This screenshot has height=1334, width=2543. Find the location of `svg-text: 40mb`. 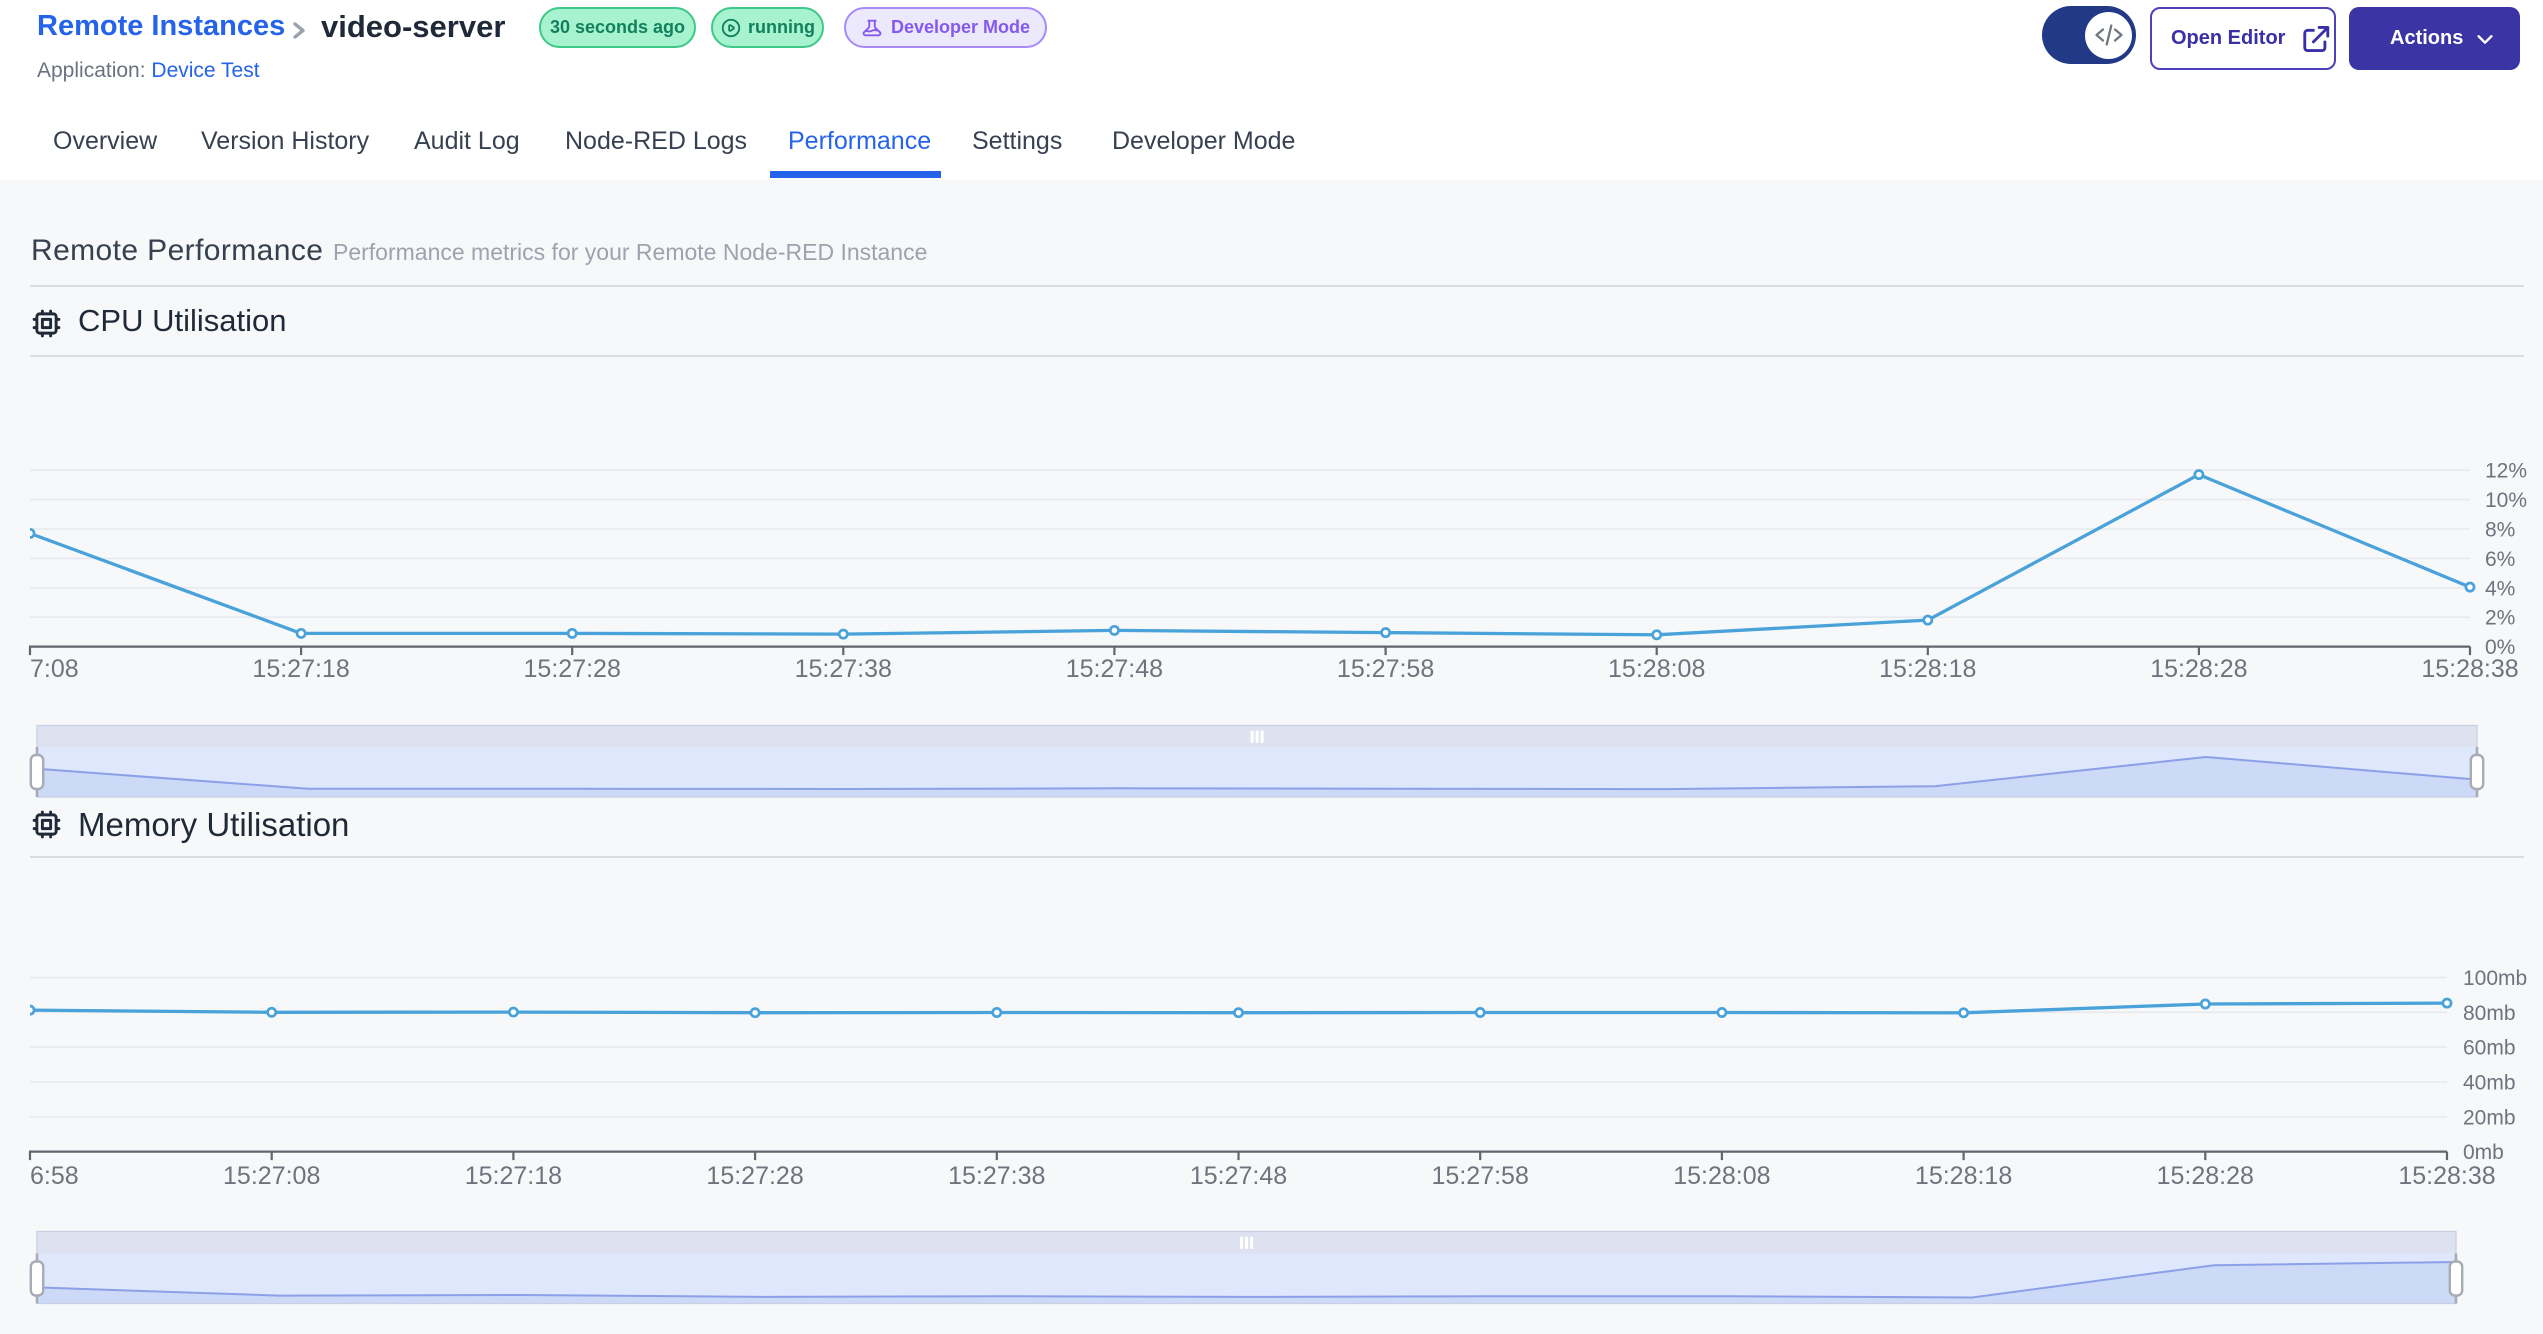

svg-text: 40mb is located at coordinates (2489, 1083).